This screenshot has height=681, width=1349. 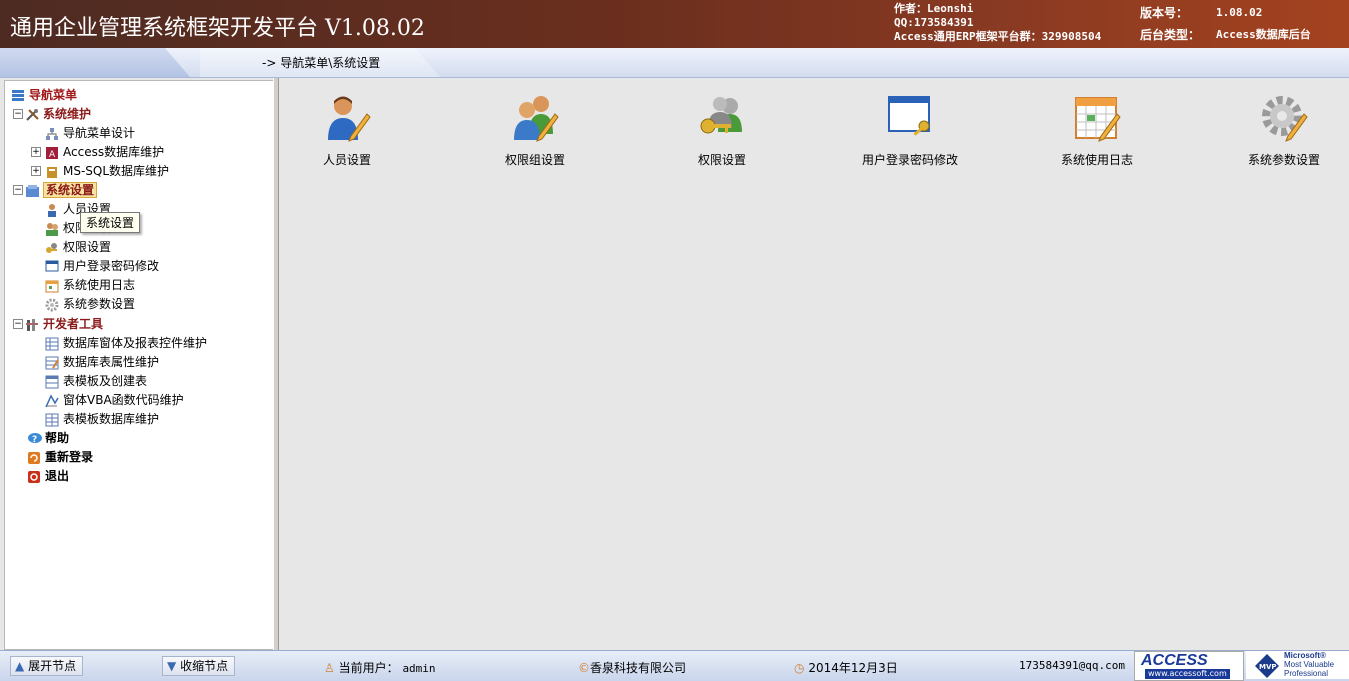 What do you see at coordinates (722, 118) in the screenshot?
I see `users-key-icon` at bounding box center [722, 118].